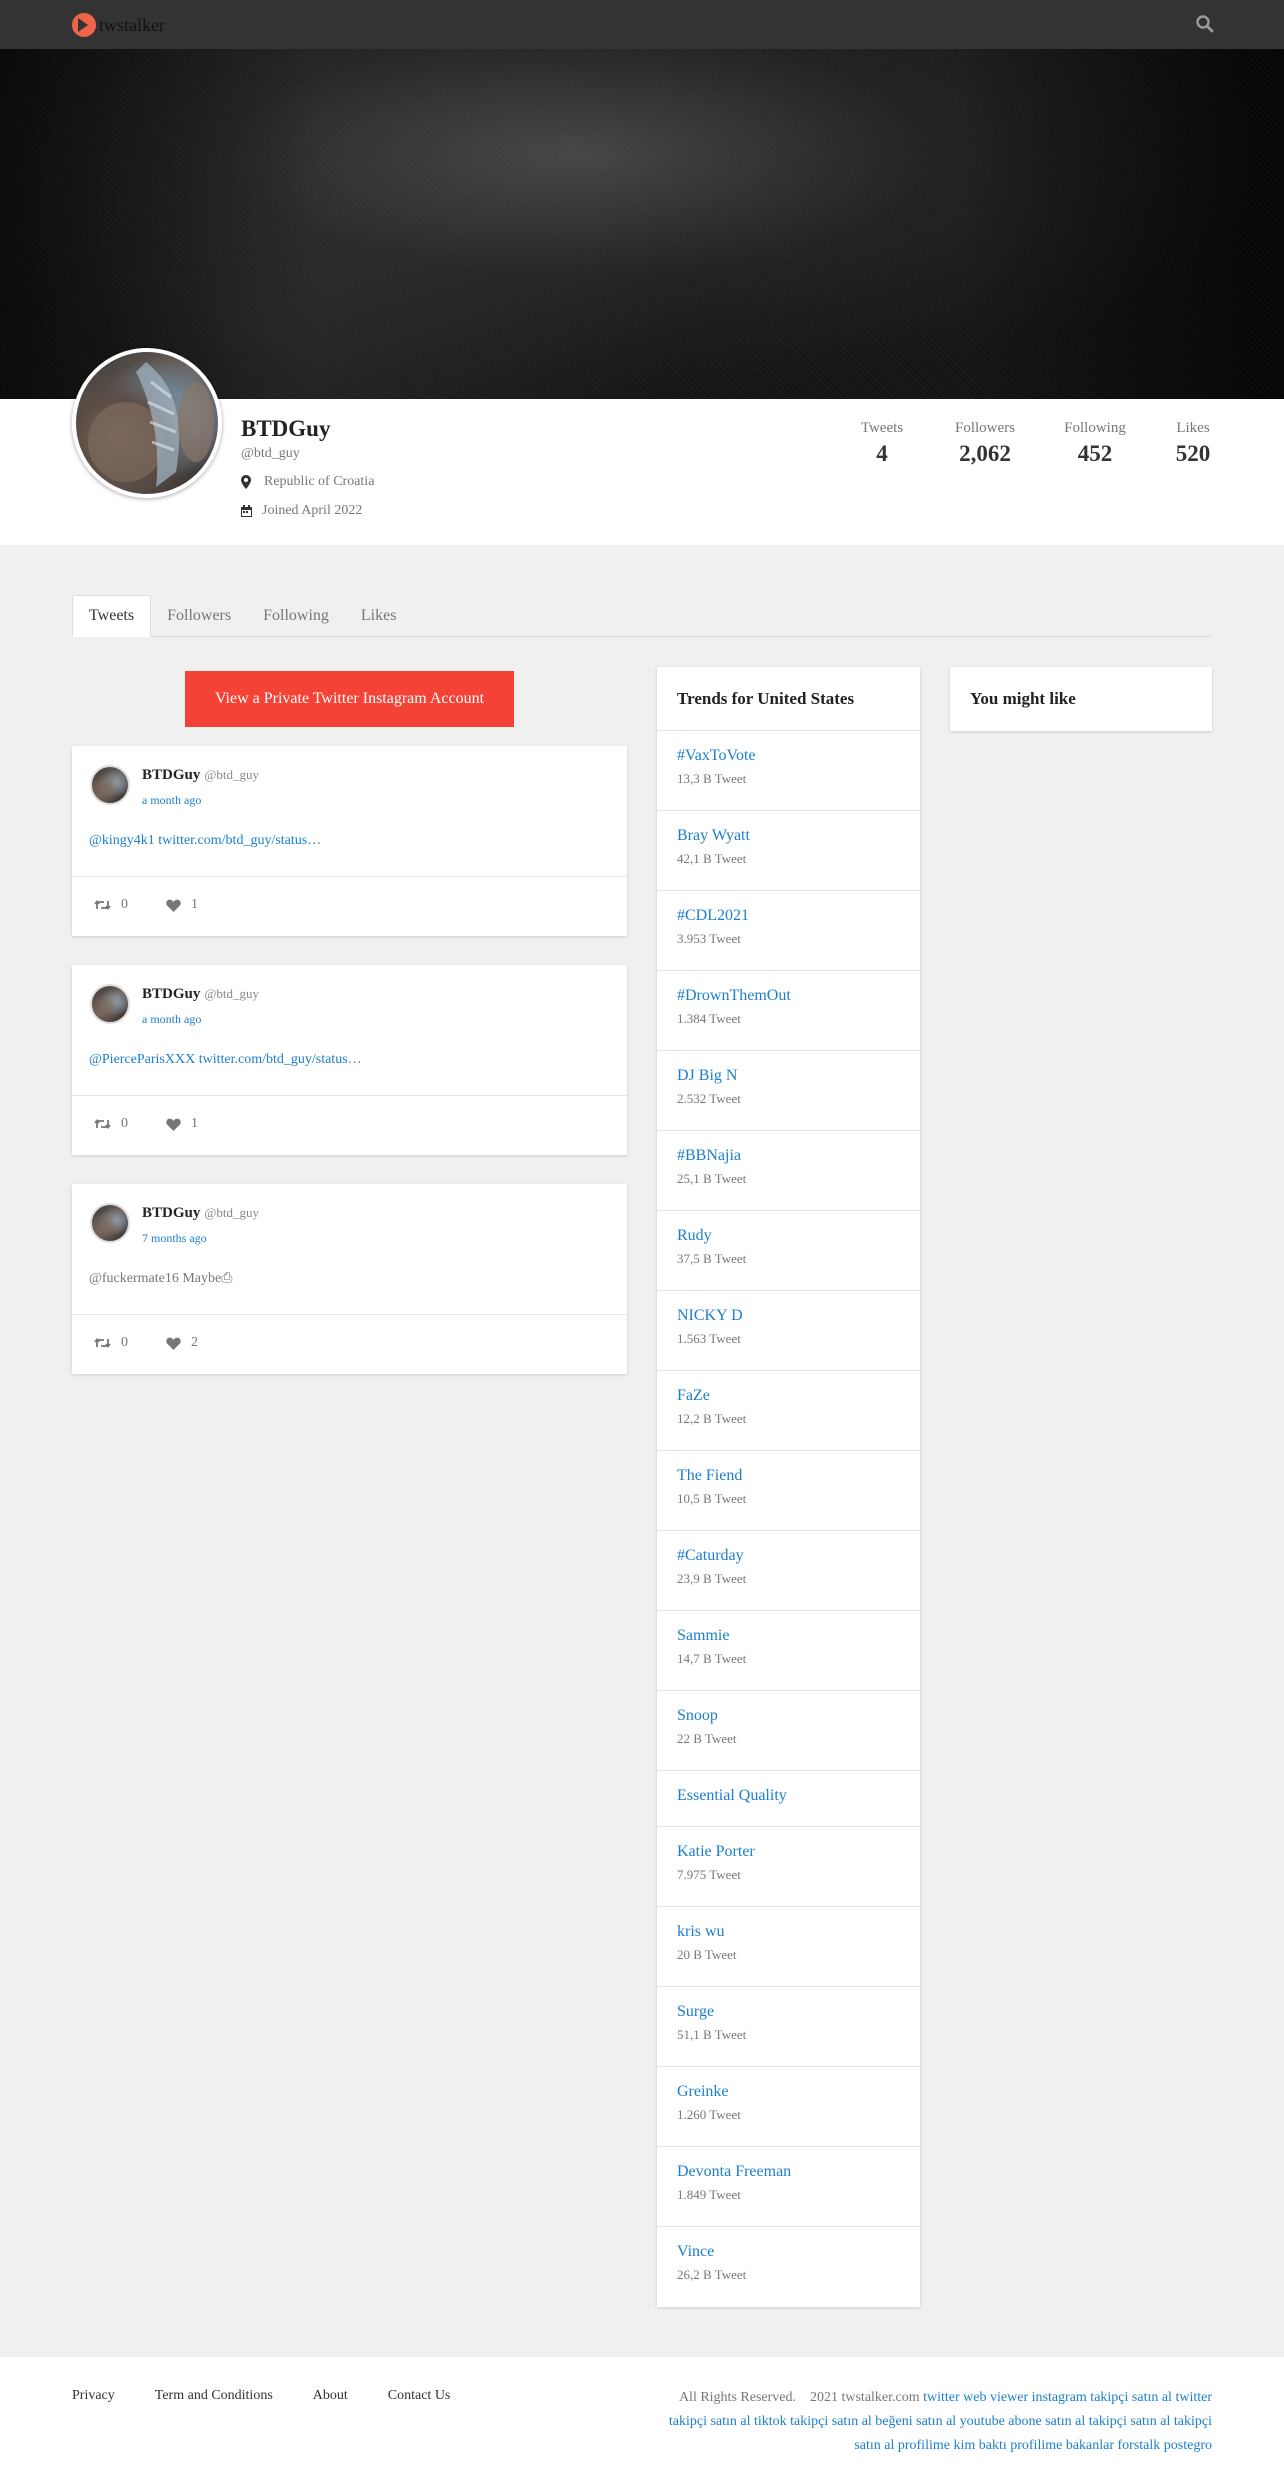  I want to click on trend-item: Essential Quality, so click(788, 1799).